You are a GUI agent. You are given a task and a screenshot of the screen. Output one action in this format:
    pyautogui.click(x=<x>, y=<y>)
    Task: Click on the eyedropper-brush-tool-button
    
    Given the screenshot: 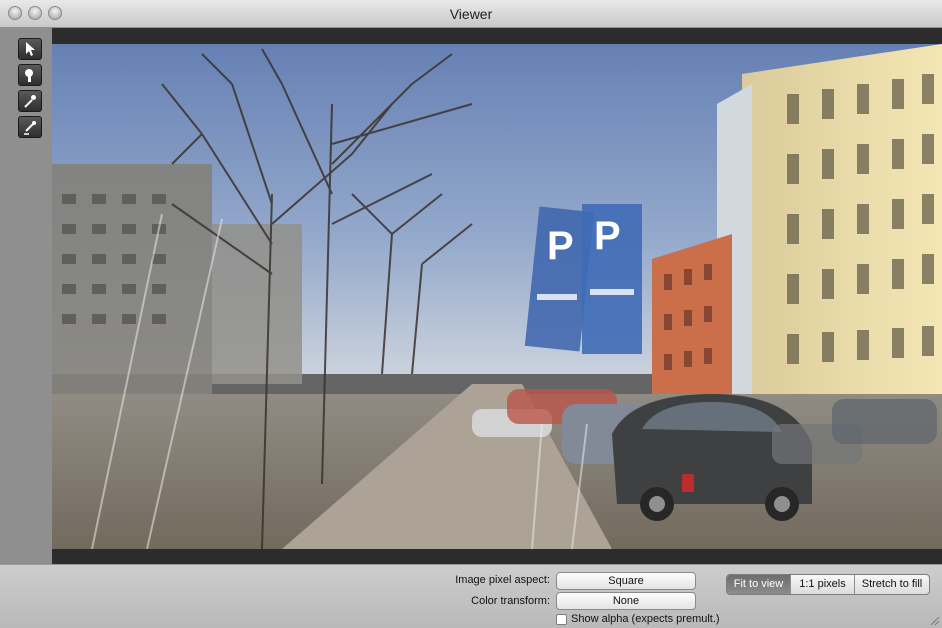 What is the action you would take?
    pyautogui.click(x=30, y=127)
    